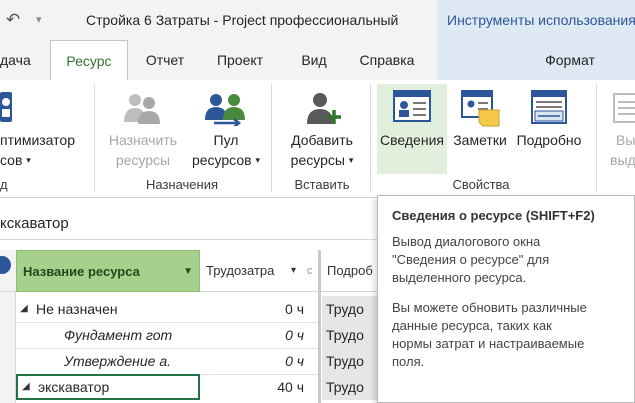 This screenshot has width=635, height=403. I want to click on information-button: Сведения, so click(412, 129).